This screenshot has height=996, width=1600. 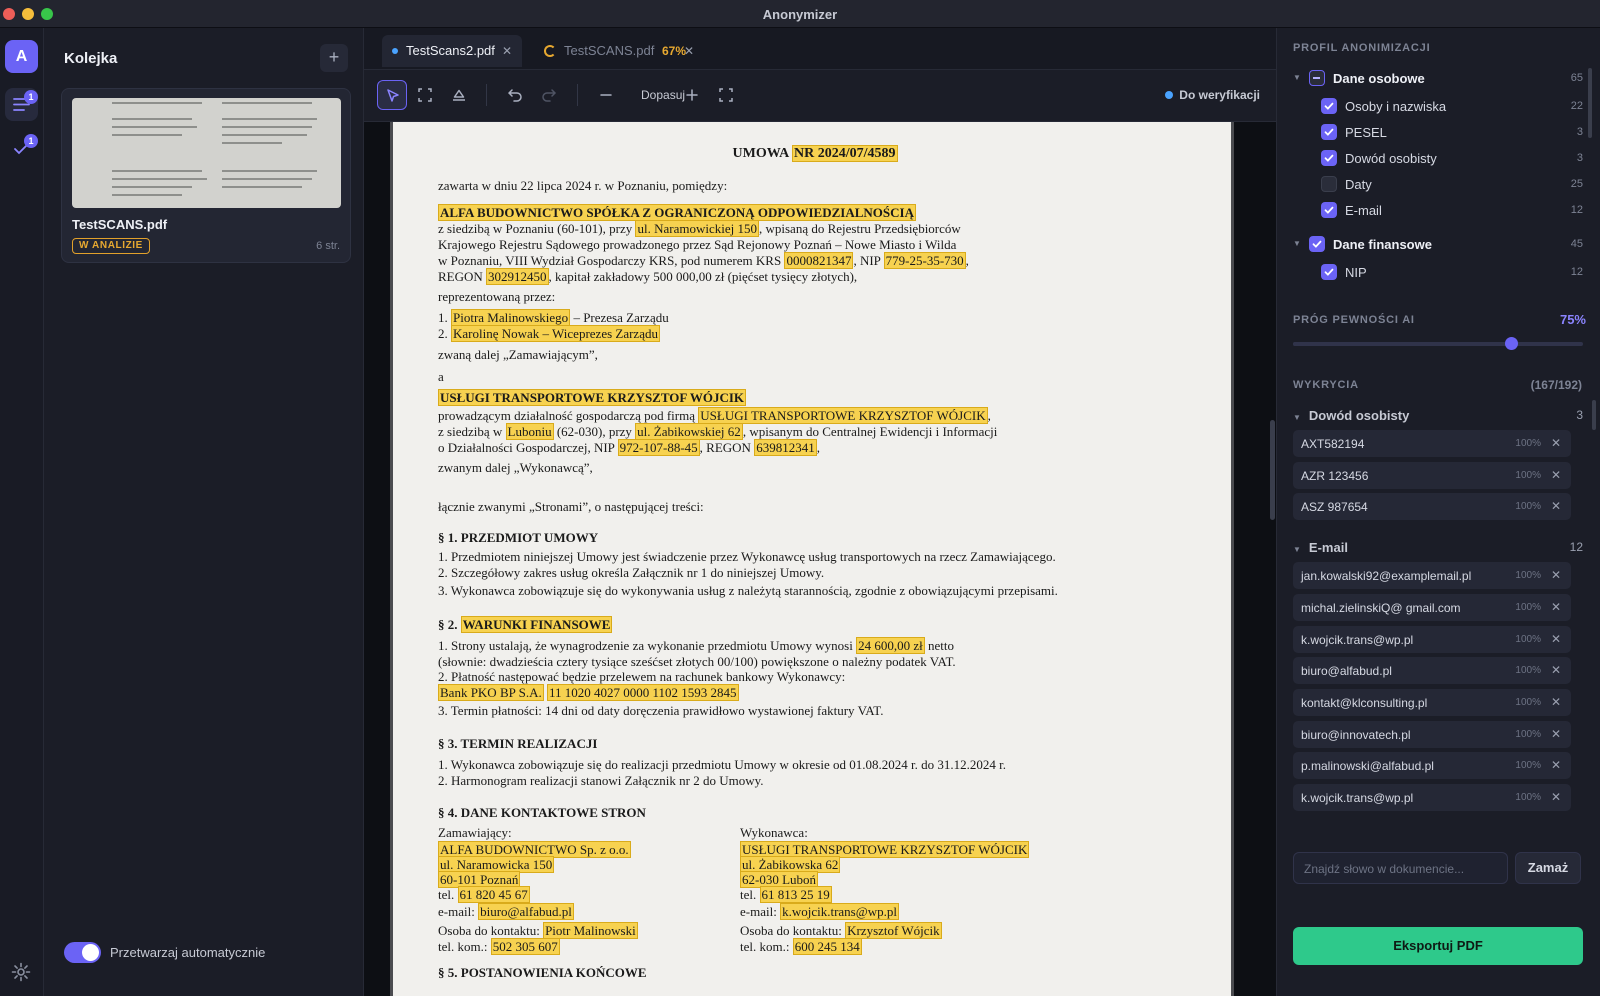 What do you see at coordinates (689, 431) in the screenshot?
I see `highlight: ul. Żabikowskiej 62` at bounding box center [689, 431].